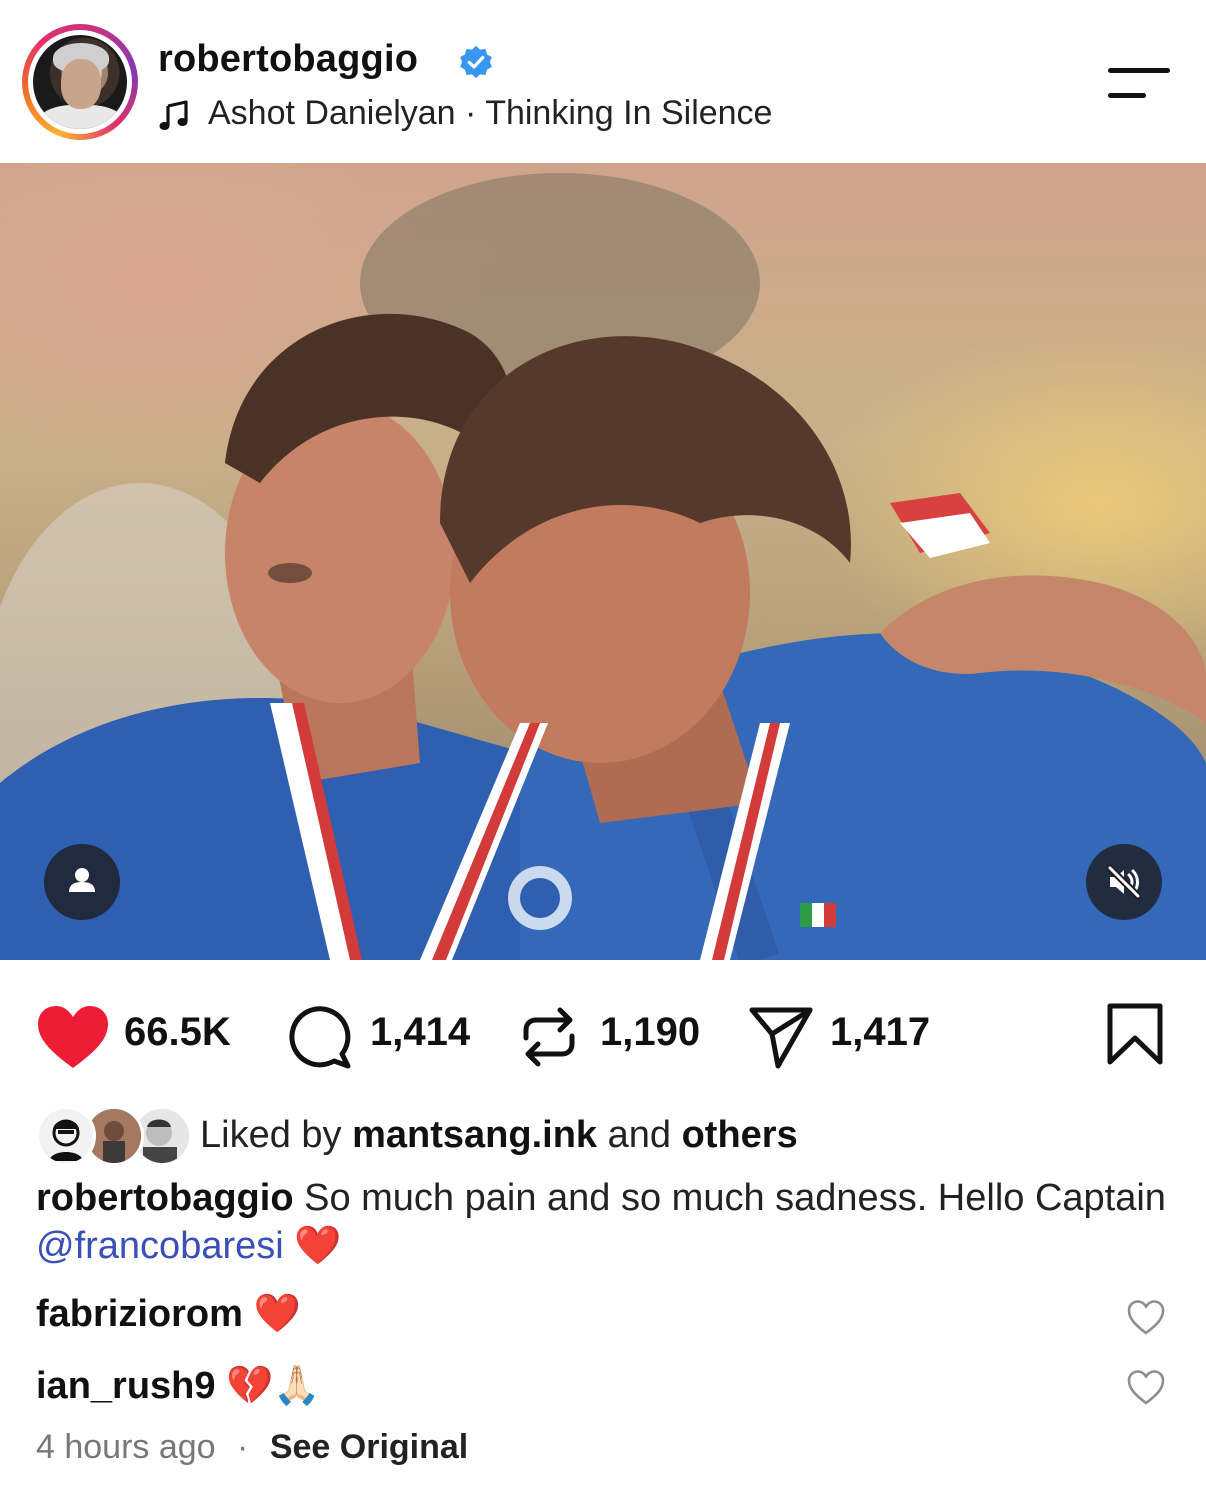 This screenshot has height=1503, width=1206. Describe the element at coordinates (420, 1032) in the screenshot. I see `comment-count: 1,414` at that location.